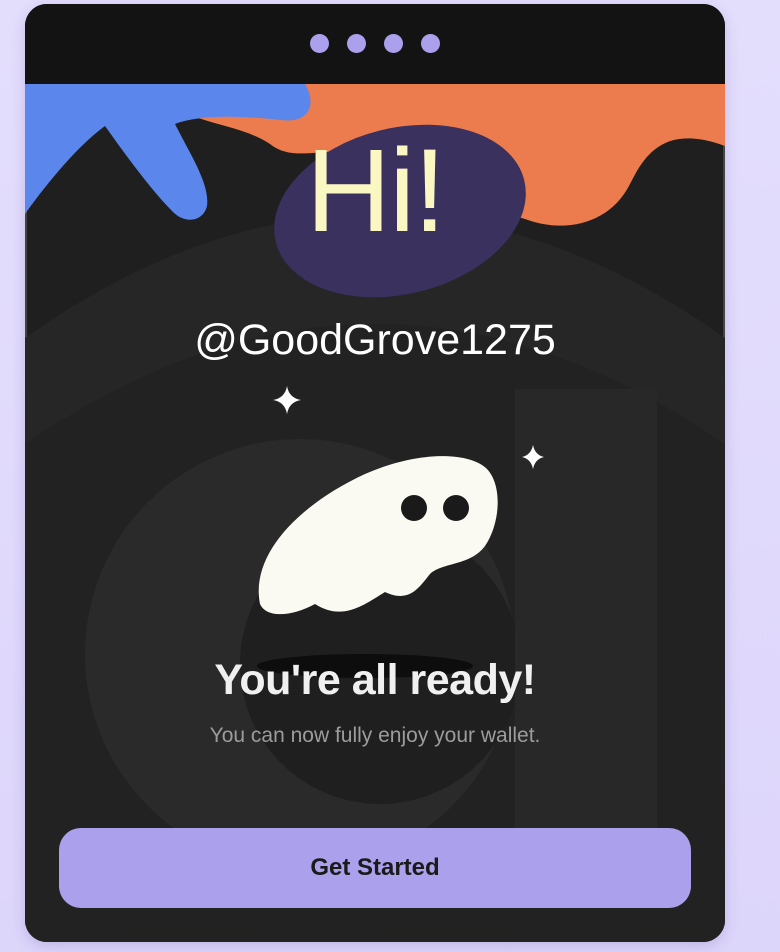 The height and width of the screenshot is (952, 780). What do you see at coordinates (375, 735) in the screenshot?
I see `status-description: You can now fully enjoy your wallet.` at bounding box center [375, 735].